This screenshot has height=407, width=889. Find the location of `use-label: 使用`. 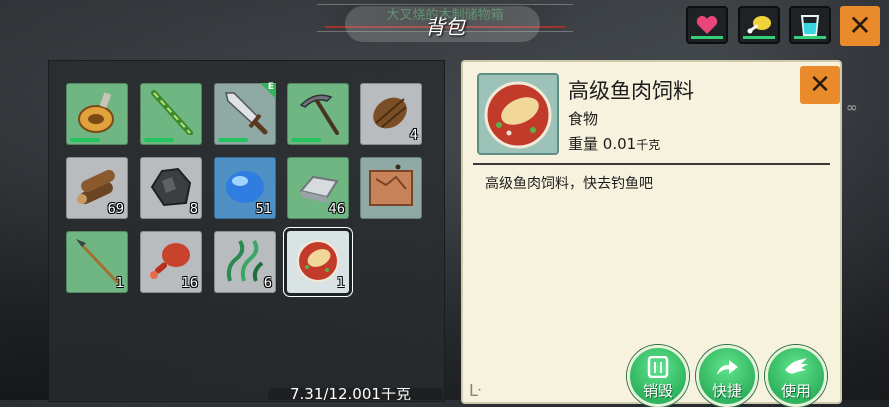

use-label: 使用 is located at coordinates (795, 391).